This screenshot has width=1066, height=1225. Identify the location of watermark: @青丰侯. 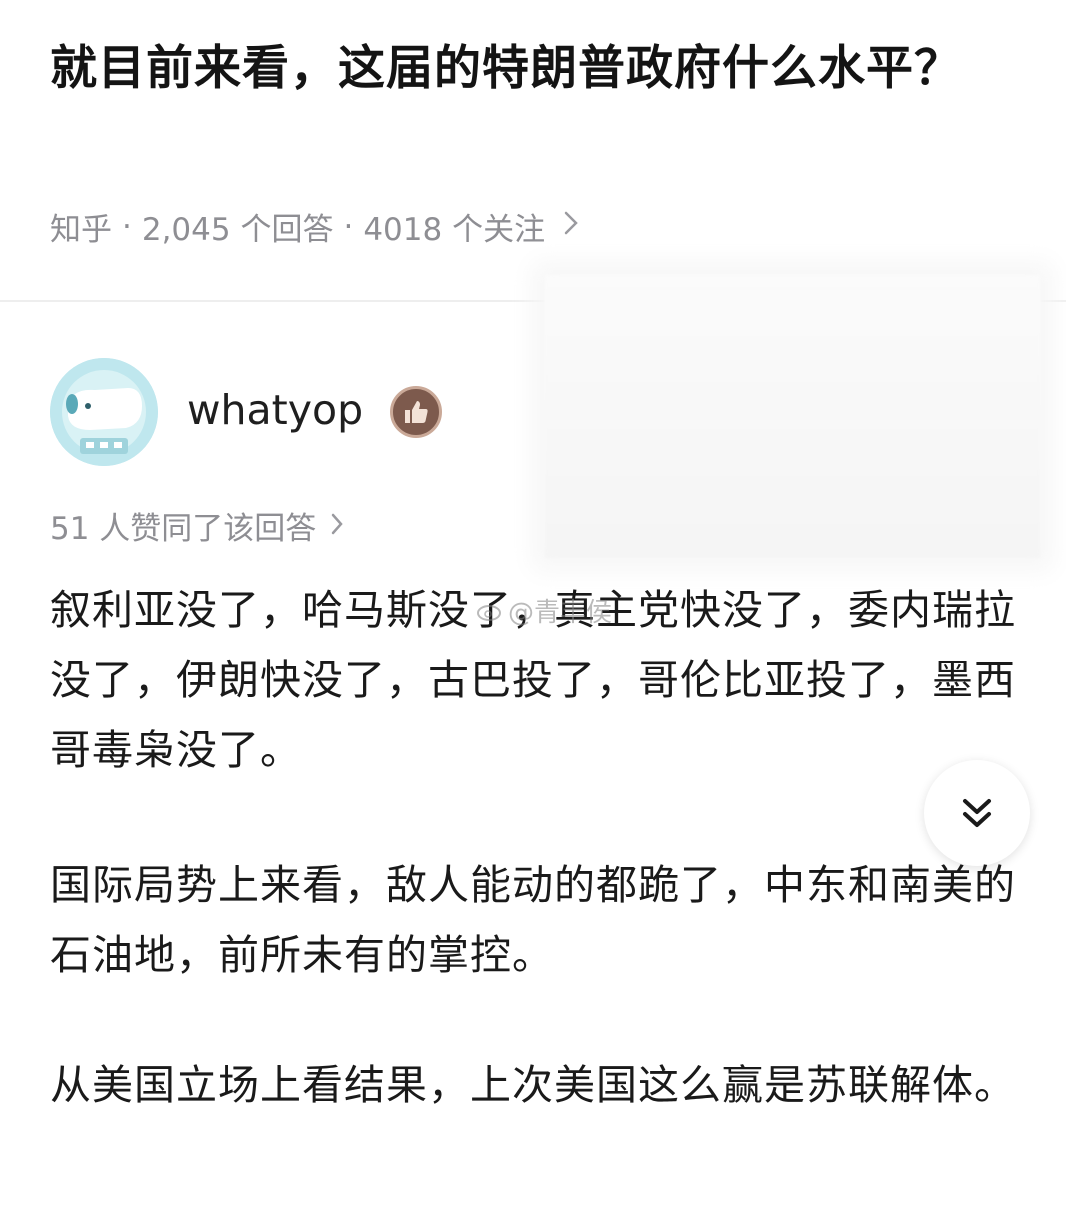
(544, 610).